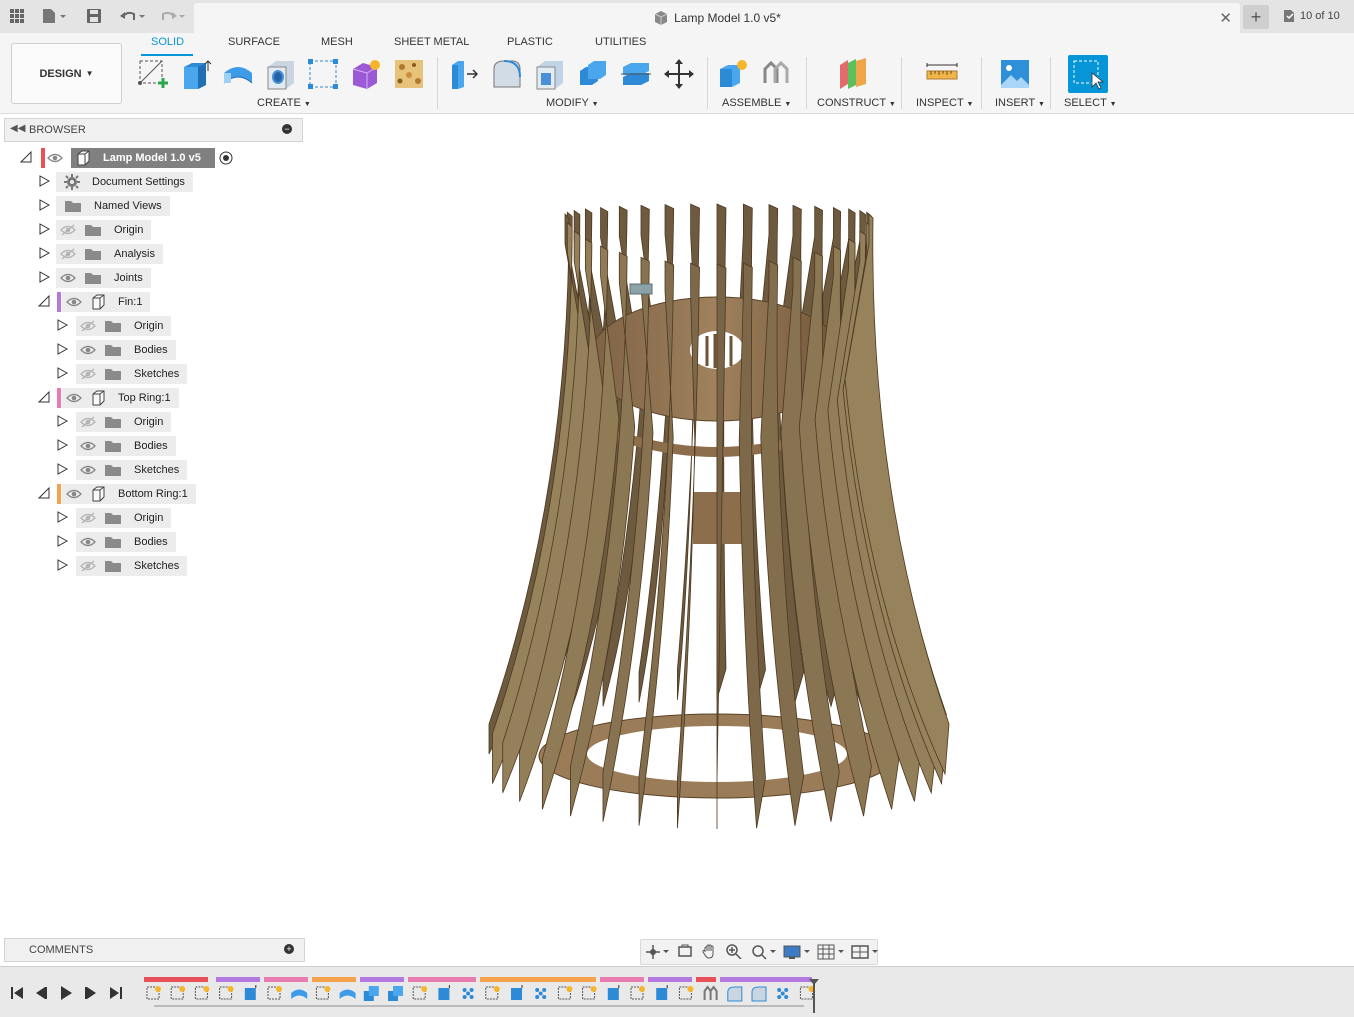 This screenshot has width=1354, height=1017. Describe the element at coordinates (150, 397) in the screenshot. I see `browser-item: Top Ring:1` at that location.